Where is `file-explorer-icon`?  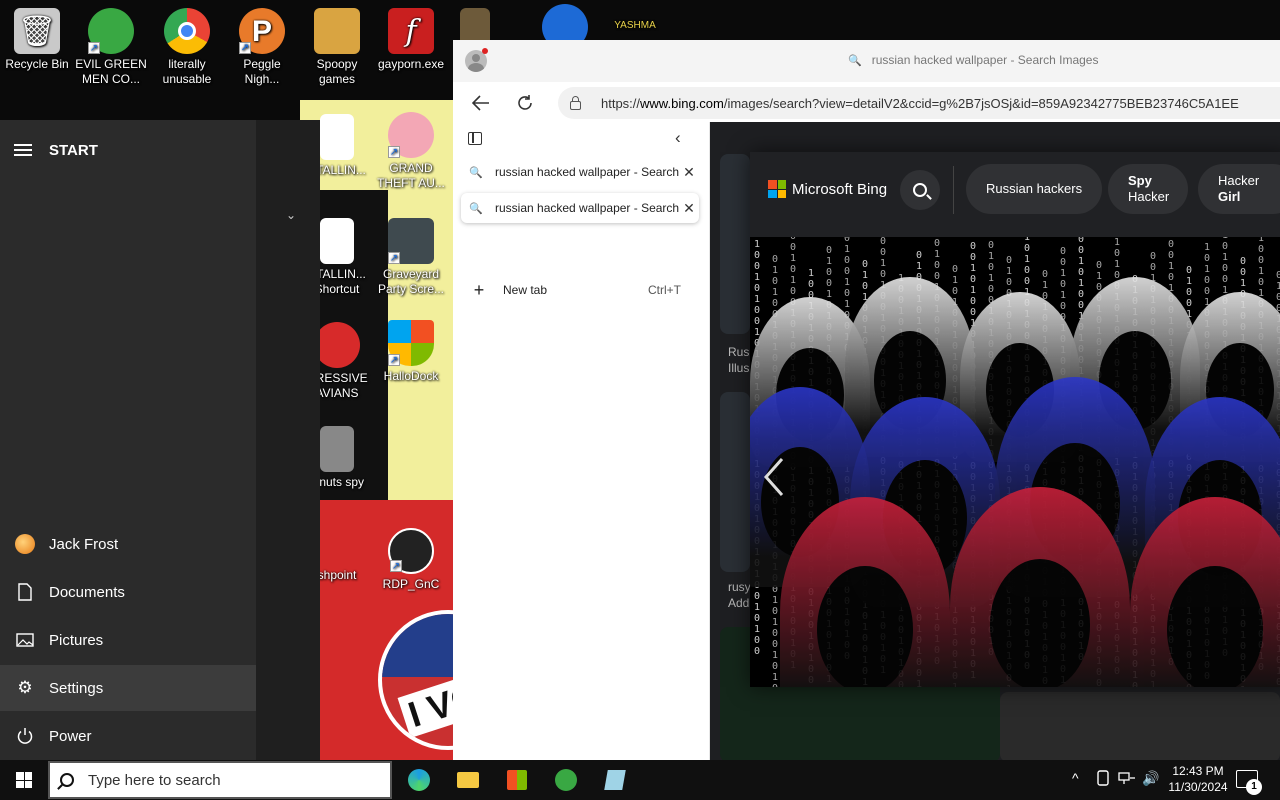 file-explorer-icon is located at coordinates (468, 780).